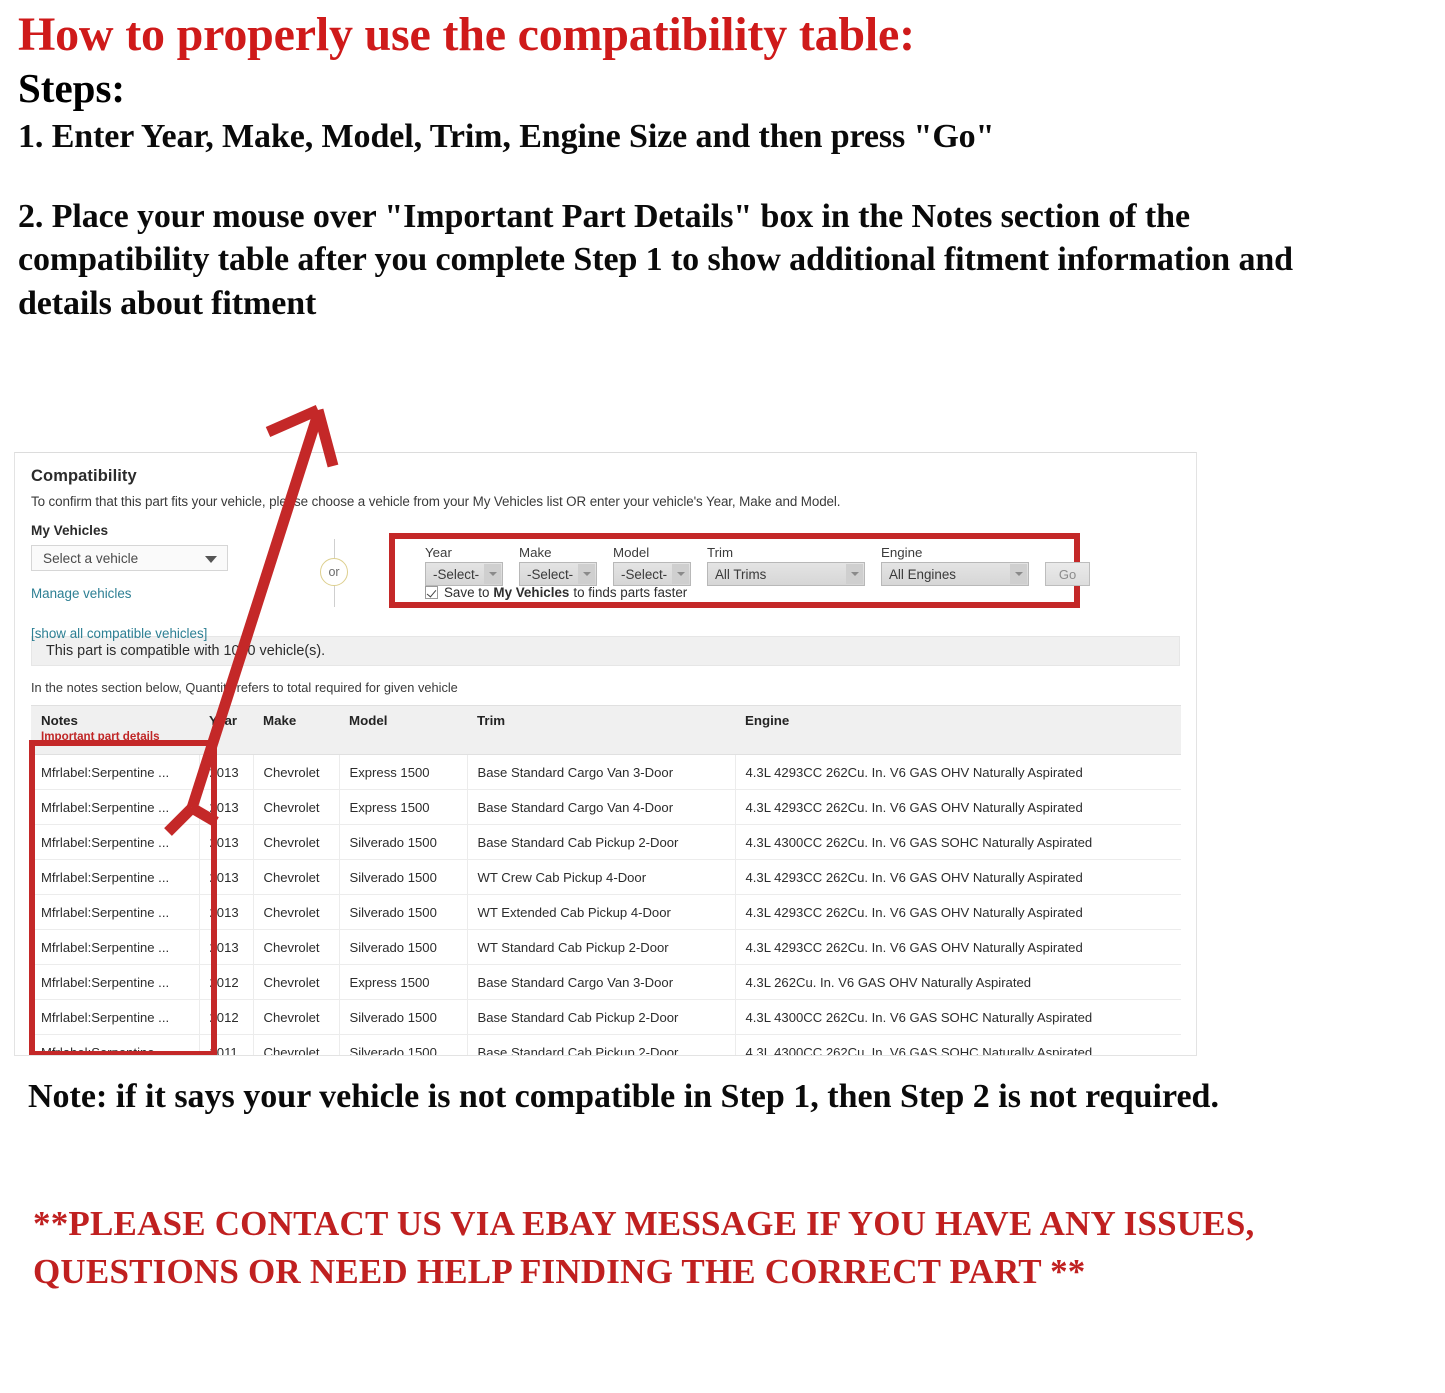 The width and height of the screenshot is (1445, 1393). What do you see at coordinates (600, 807) in the screenshot?
I see `cell-trim: Base Standard Cargo Van 4-Door` at bounding box center [600, 807].